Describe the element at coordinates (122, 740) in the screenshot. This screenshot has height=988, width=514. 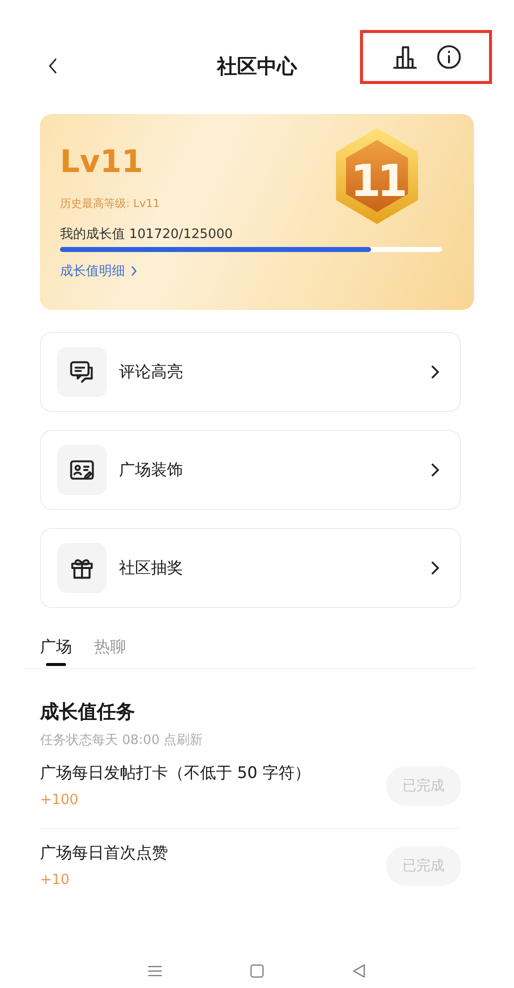
I see `section-subtitle: 任务状态每天 08:00 点刷新` at that location.